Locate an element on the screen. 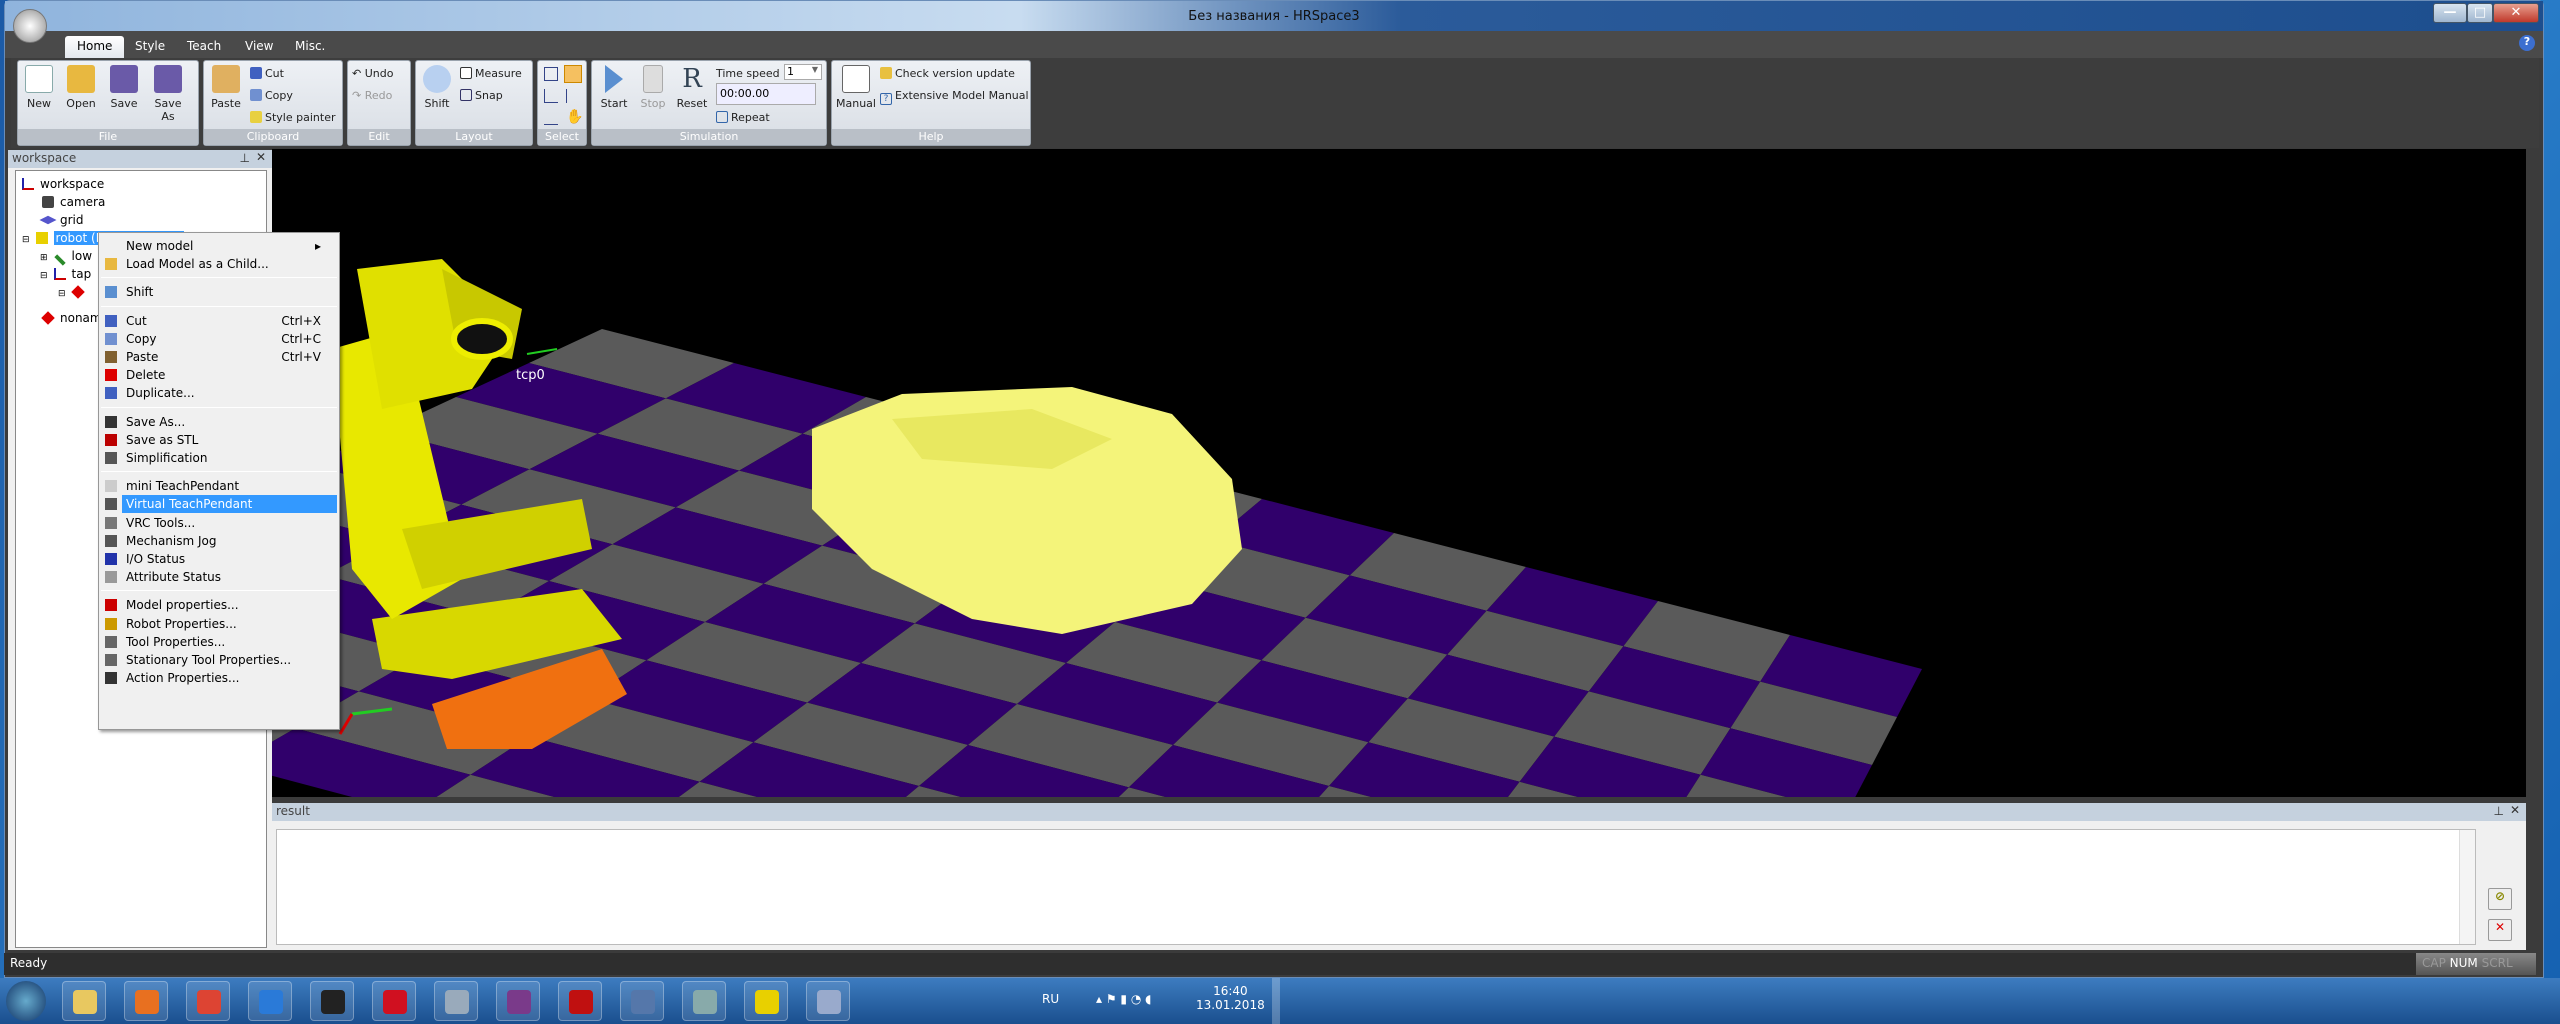  undo-button: ↶ Undo is located at coordinates (372, 73).